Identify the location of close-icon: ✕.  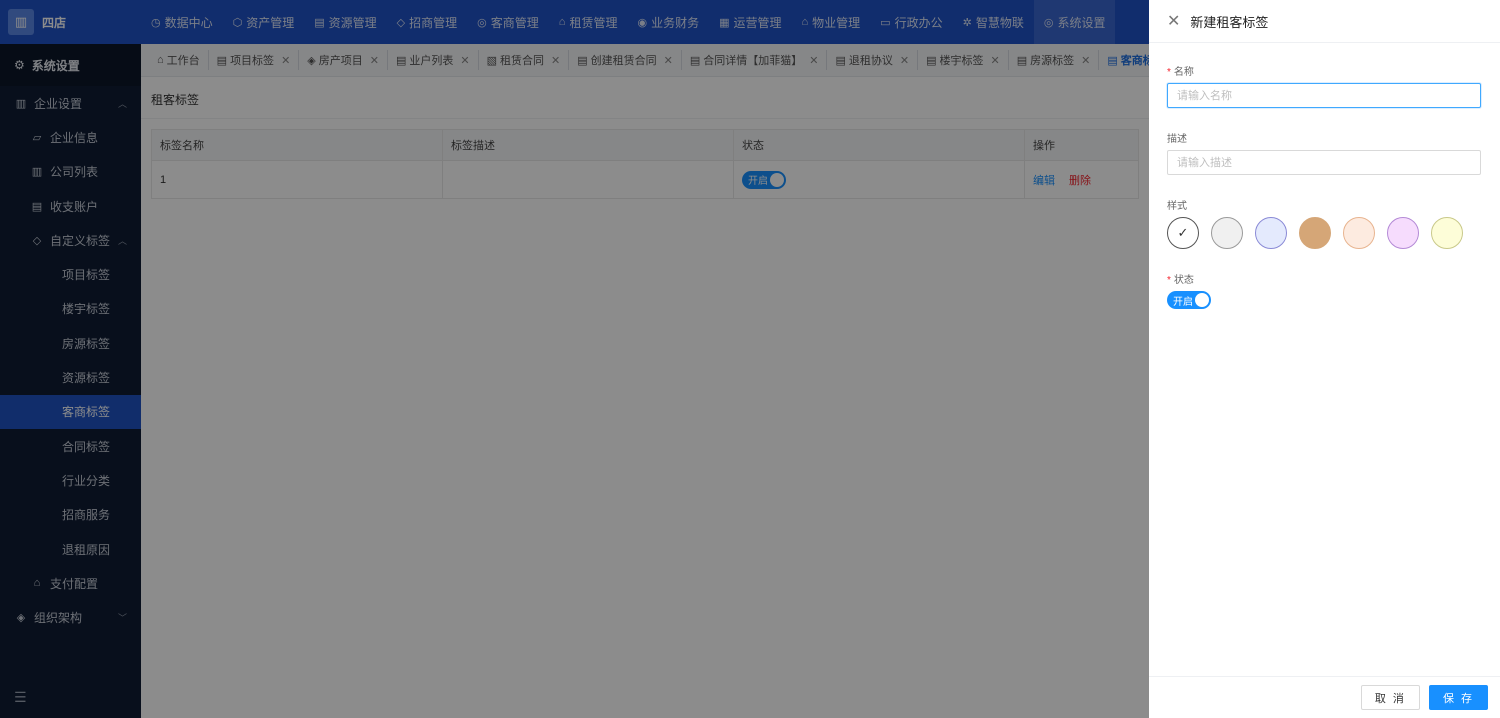
(1173, 21).